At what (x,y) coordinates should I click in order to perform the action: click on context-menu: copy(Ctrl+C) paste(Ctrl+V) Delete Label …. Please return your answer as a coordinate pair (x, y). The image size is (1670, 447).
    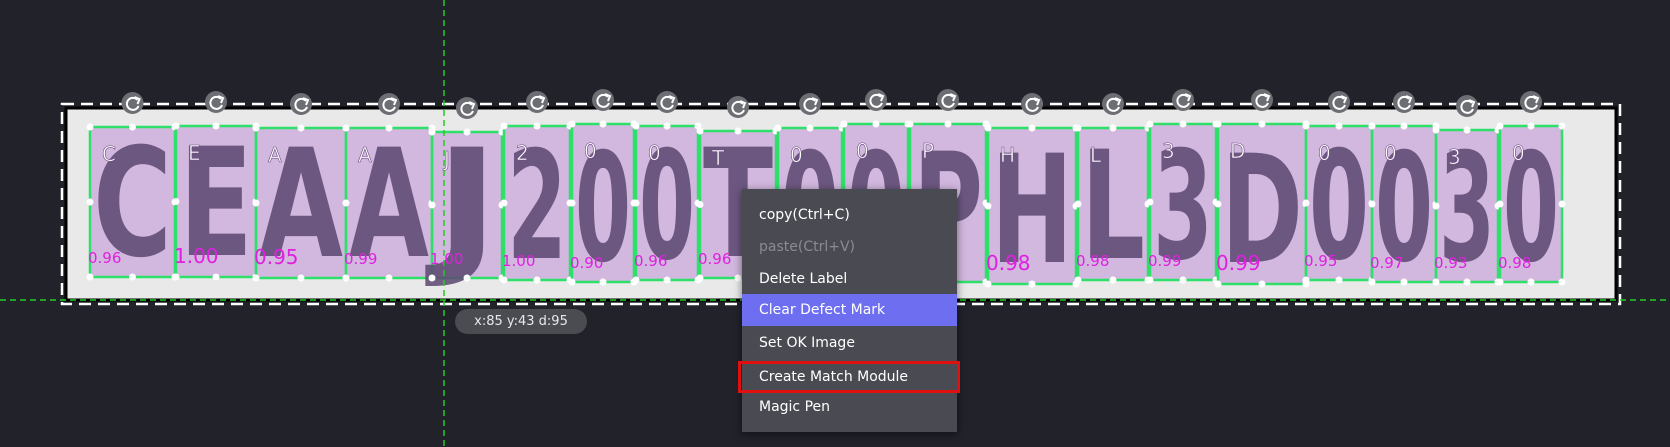
    Looking at the image, I should click on (849, 310).